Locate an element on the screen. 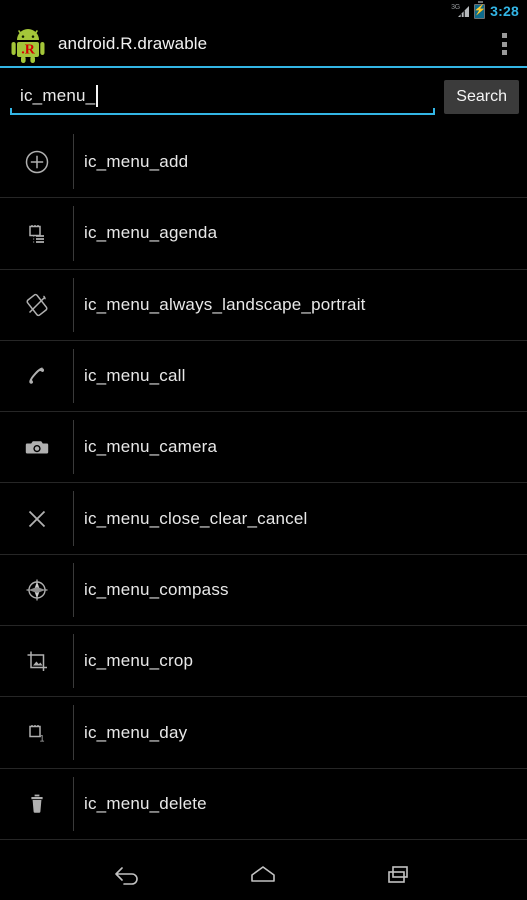  trash-delete-icon is located at coordinates (36, 804).